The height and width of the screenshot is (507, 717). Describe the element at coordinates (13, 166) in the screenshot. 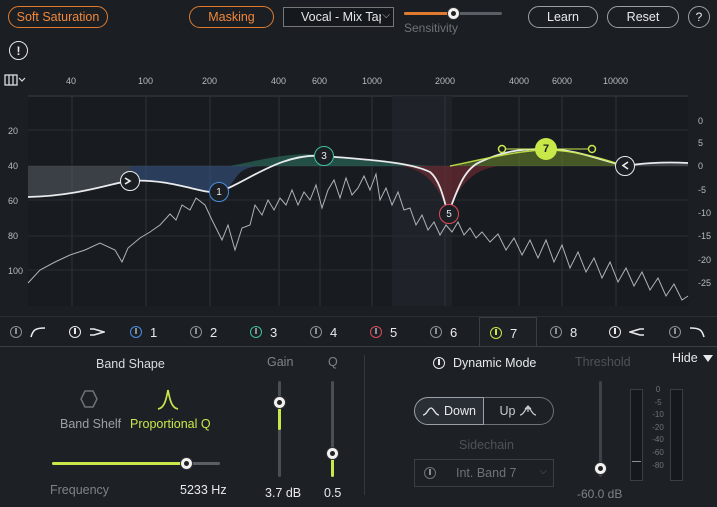

I see `db-label-left: 40` at that location.